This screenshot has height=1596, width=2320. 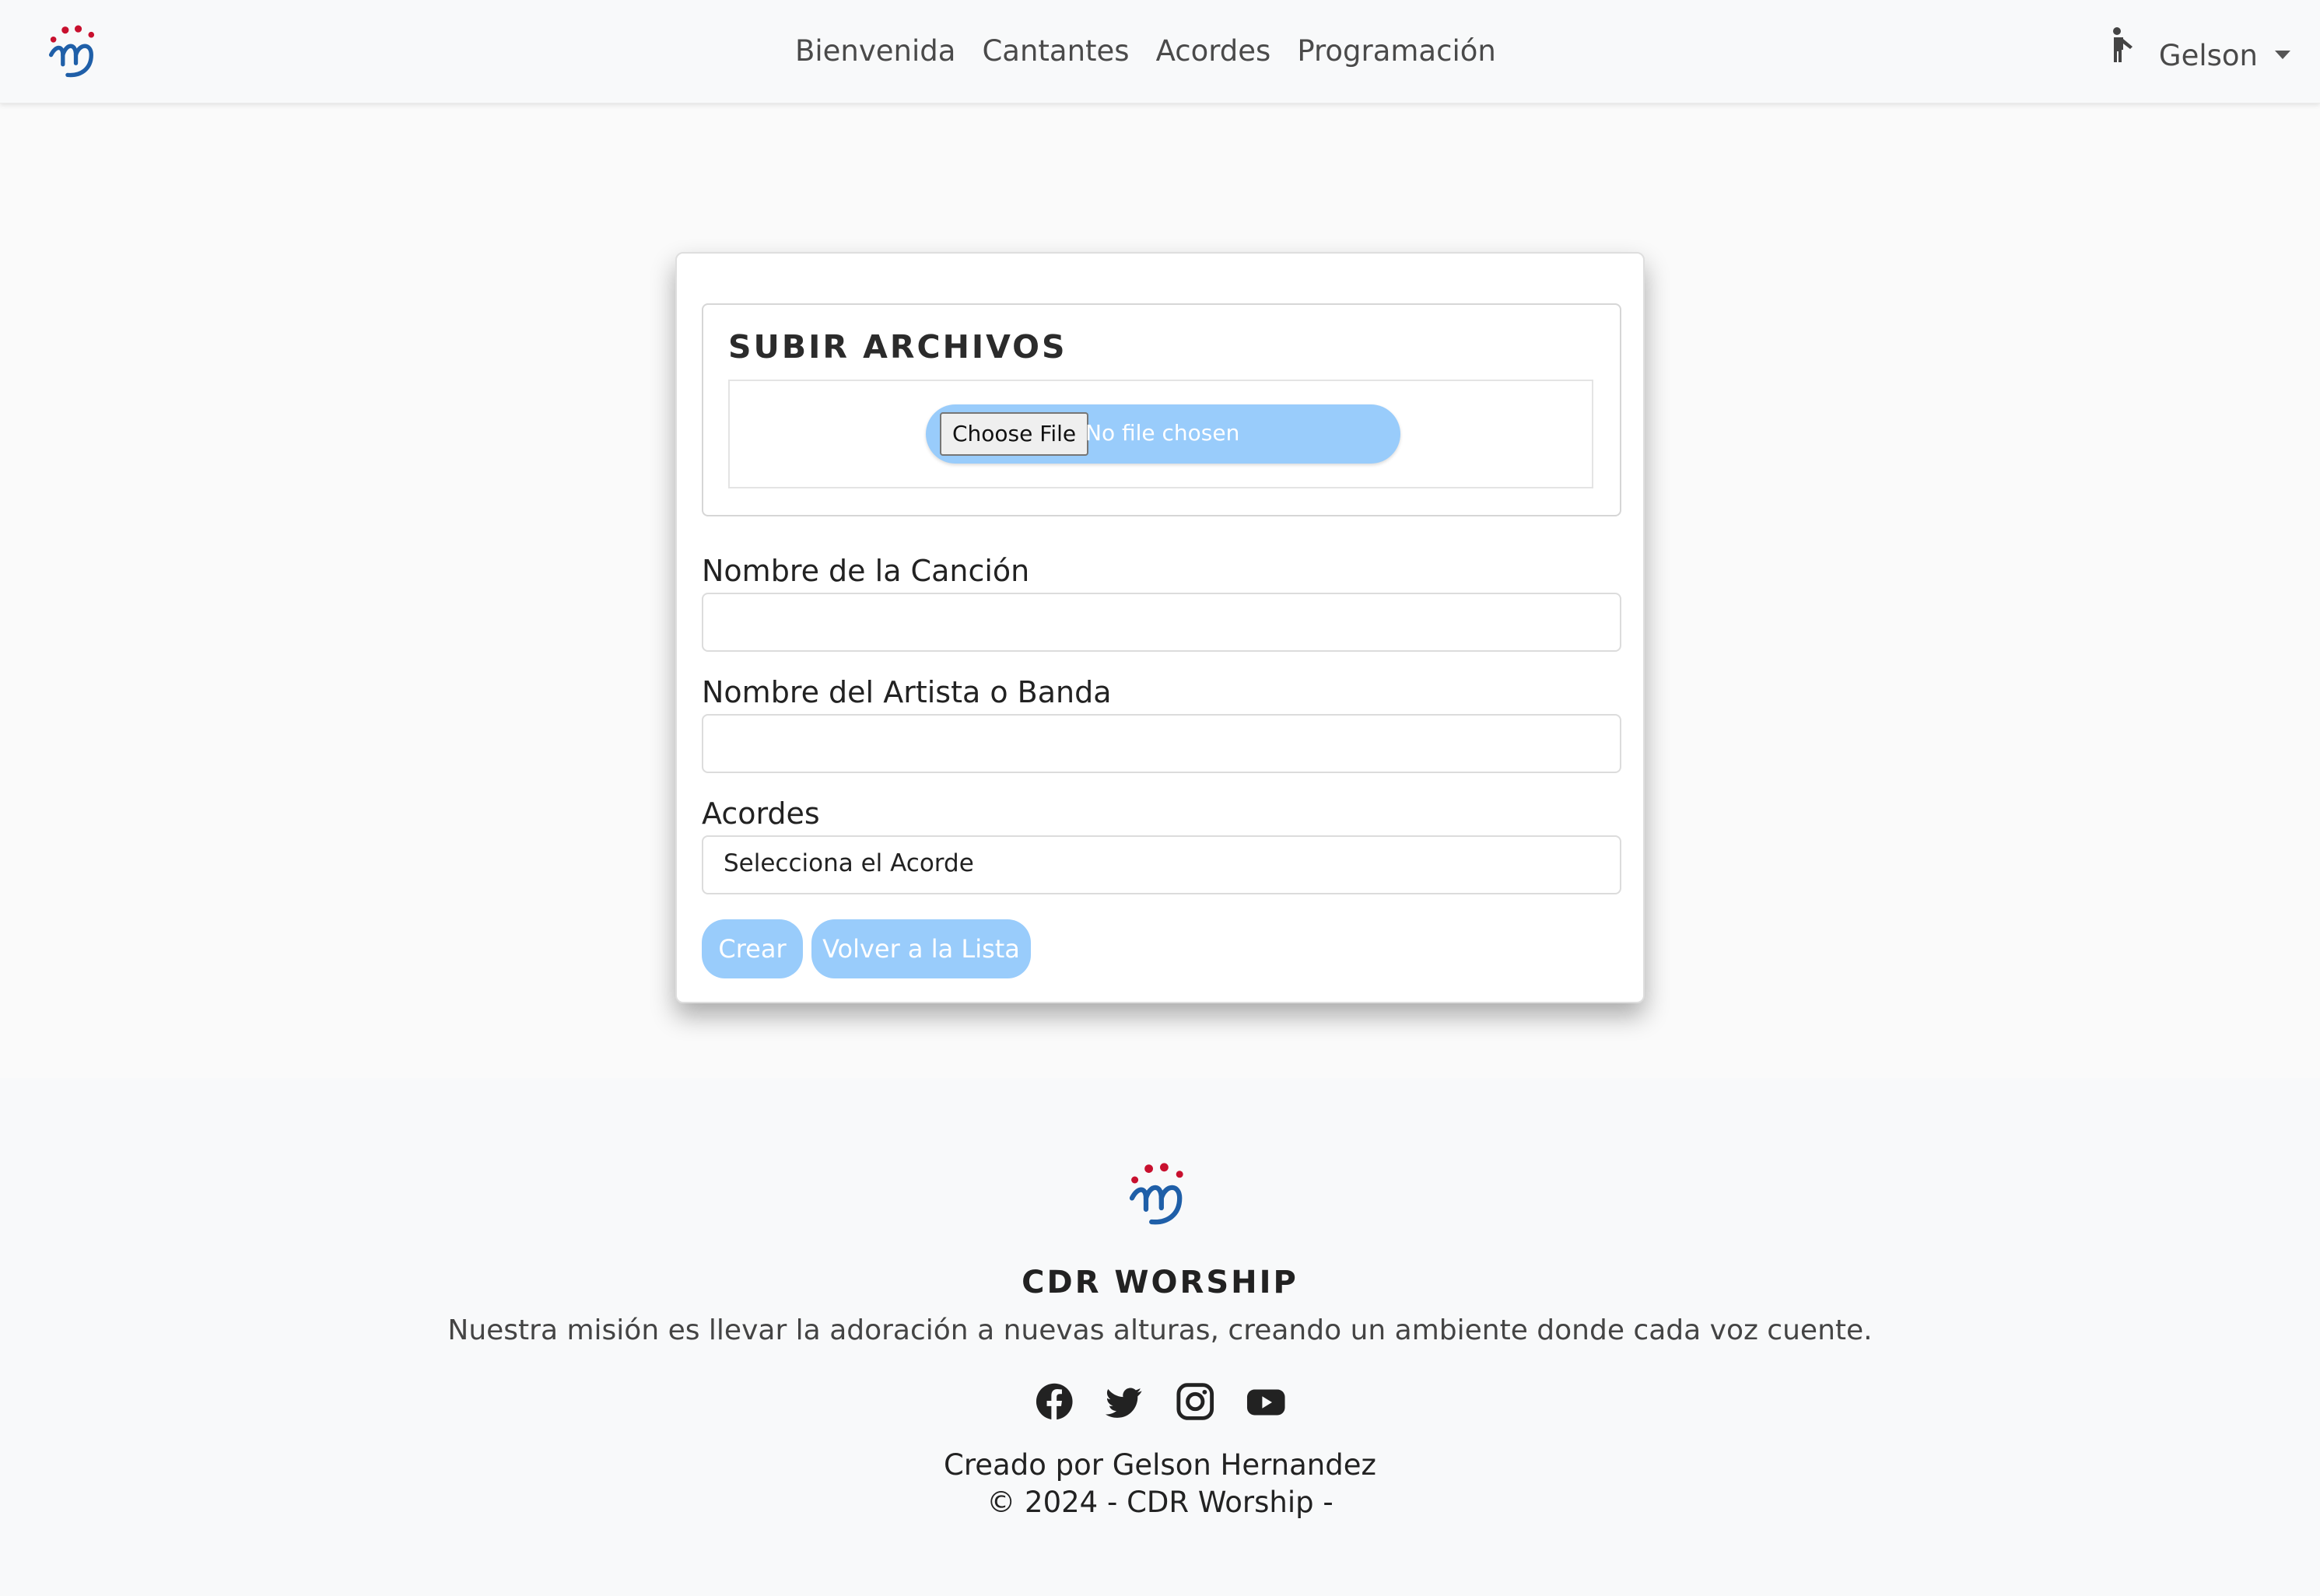 What do you see at coordinates (752, 948) in the screenshot?
I see `create-button: Crear` at bounding box center [752, 948].